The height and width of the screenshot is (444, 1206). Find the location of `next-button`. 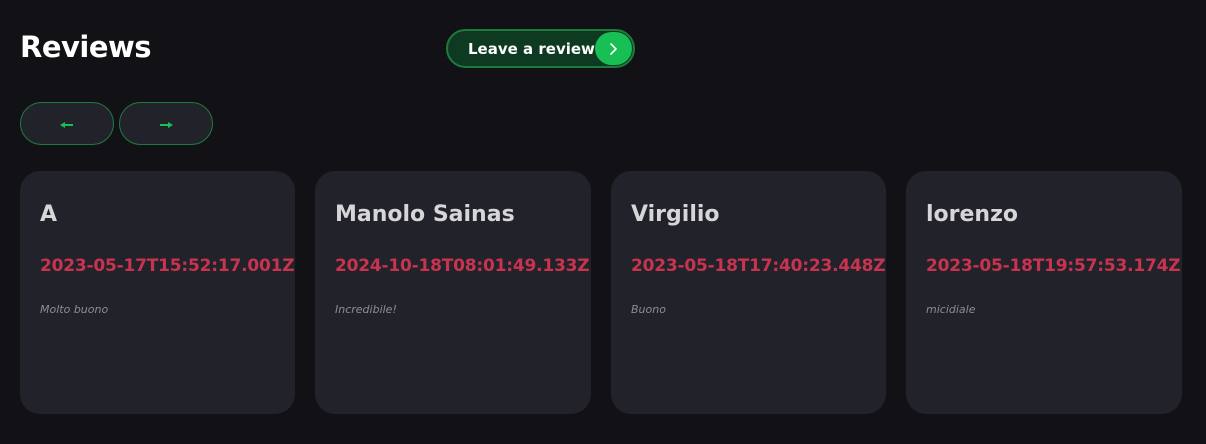

next-button is located at coordinates (166, 123).